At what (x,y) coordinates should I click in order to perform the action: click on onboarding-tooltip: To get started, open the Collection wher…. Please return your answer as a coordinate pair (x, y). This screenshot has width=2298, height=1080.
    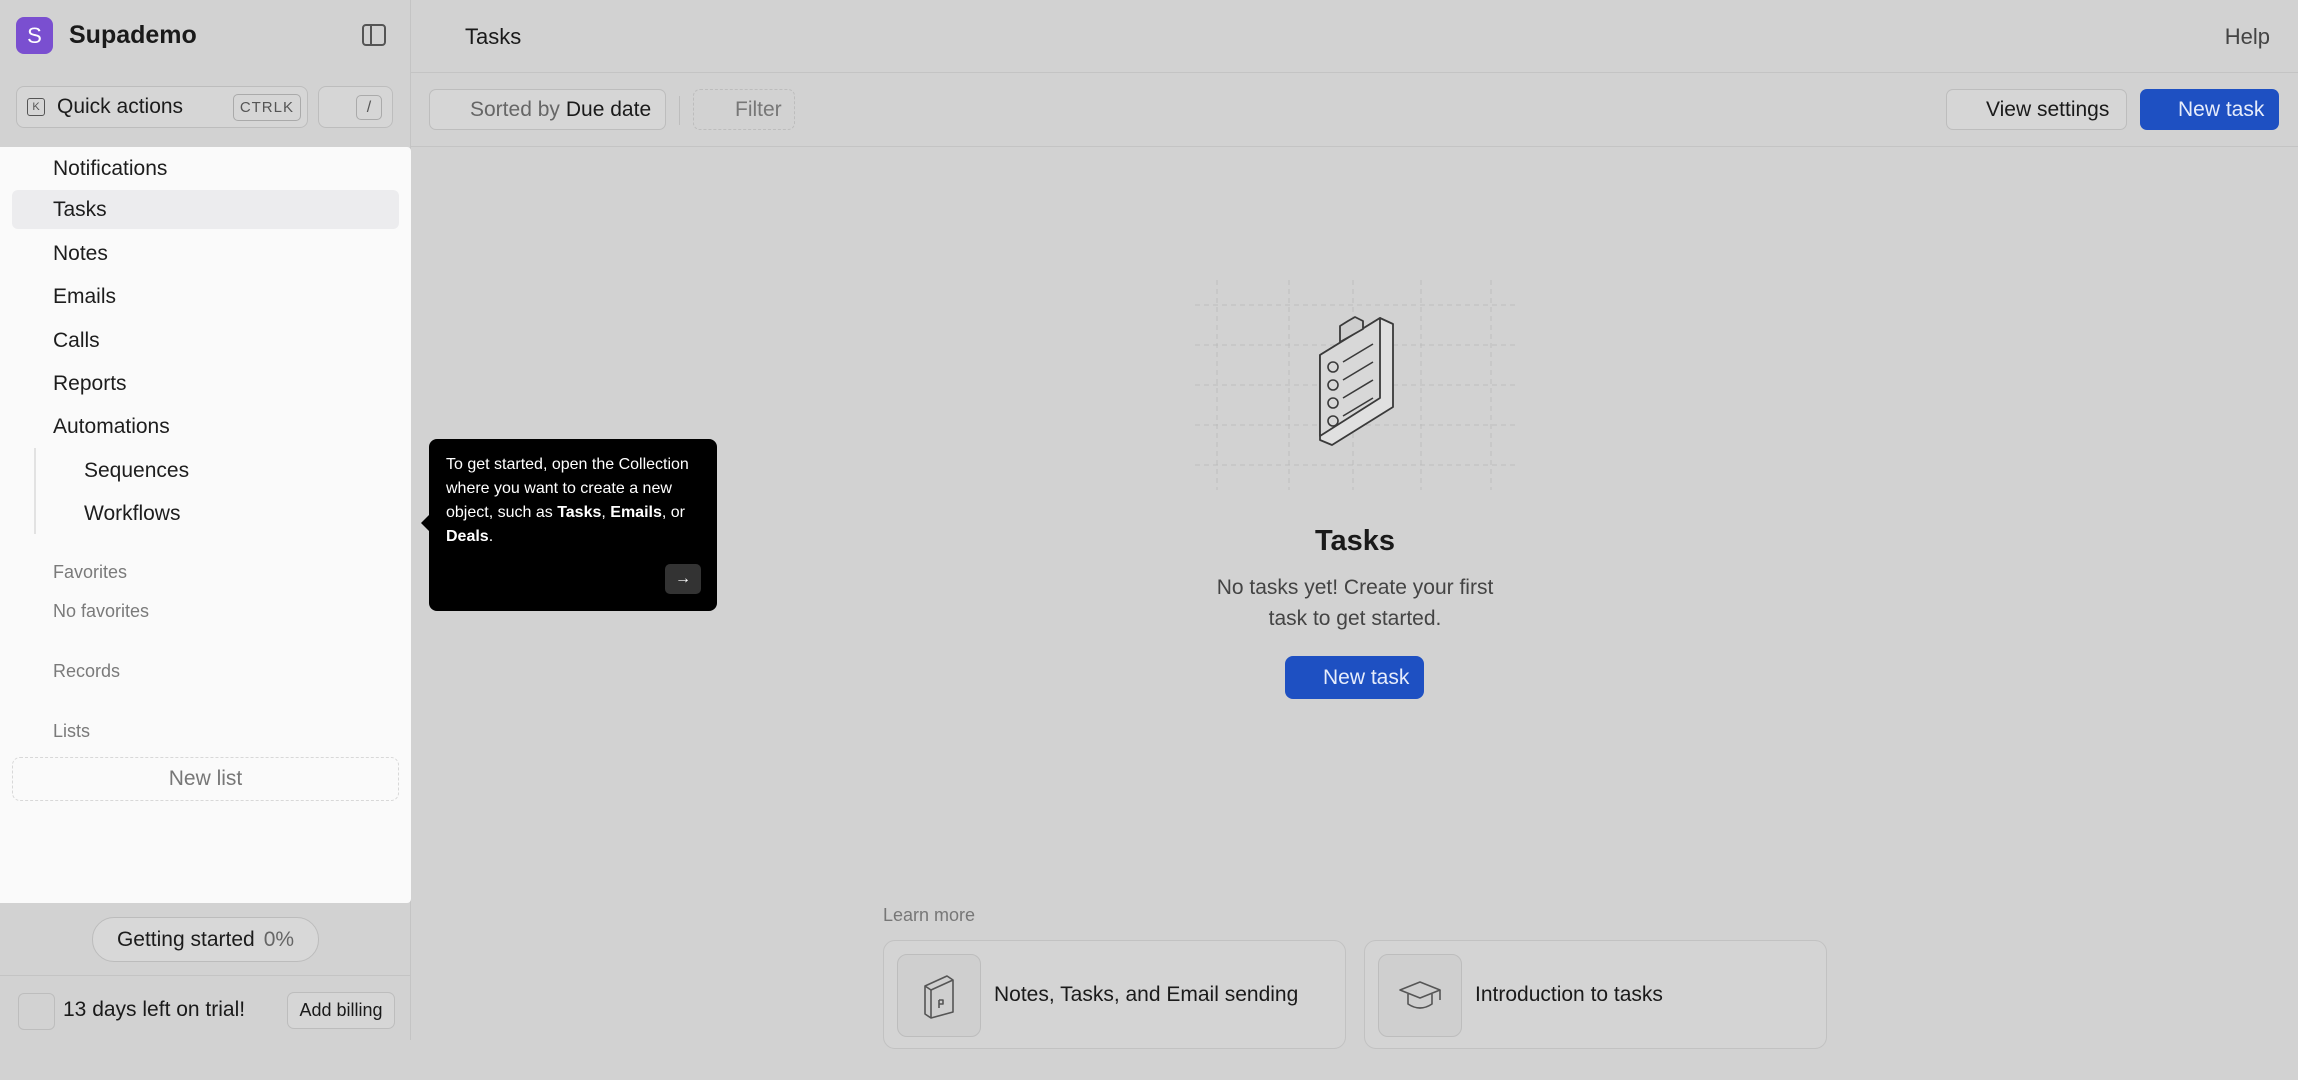
    Looking at the image, I should click on (569, 525).